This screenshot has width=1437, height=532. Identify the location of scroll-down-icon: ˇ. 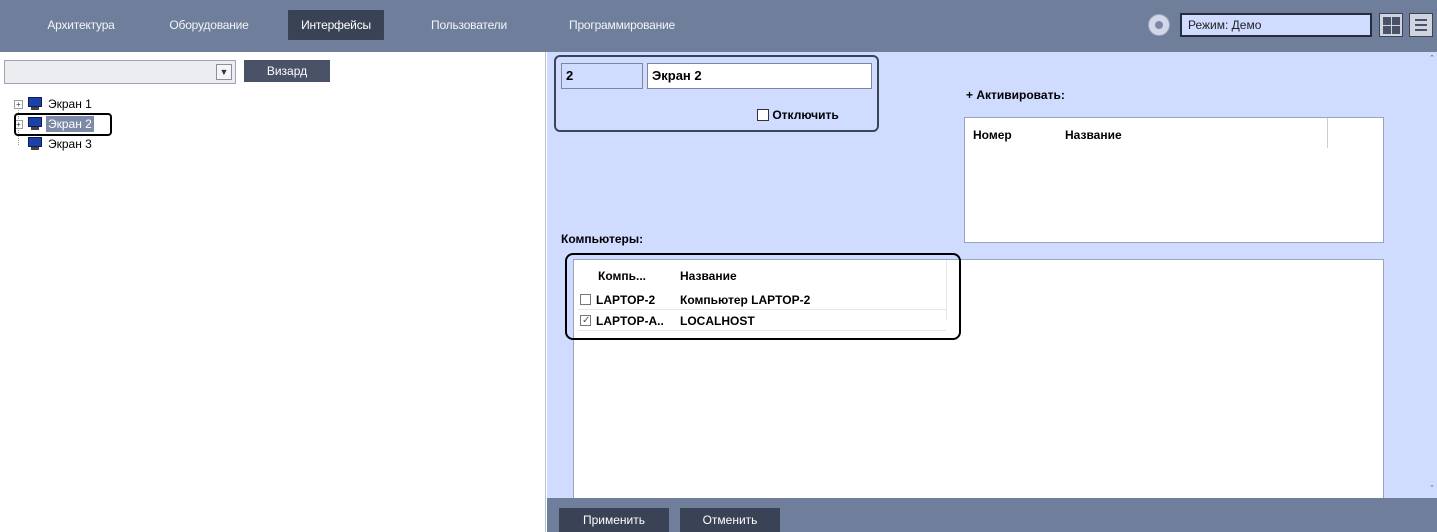
(1432, 489).